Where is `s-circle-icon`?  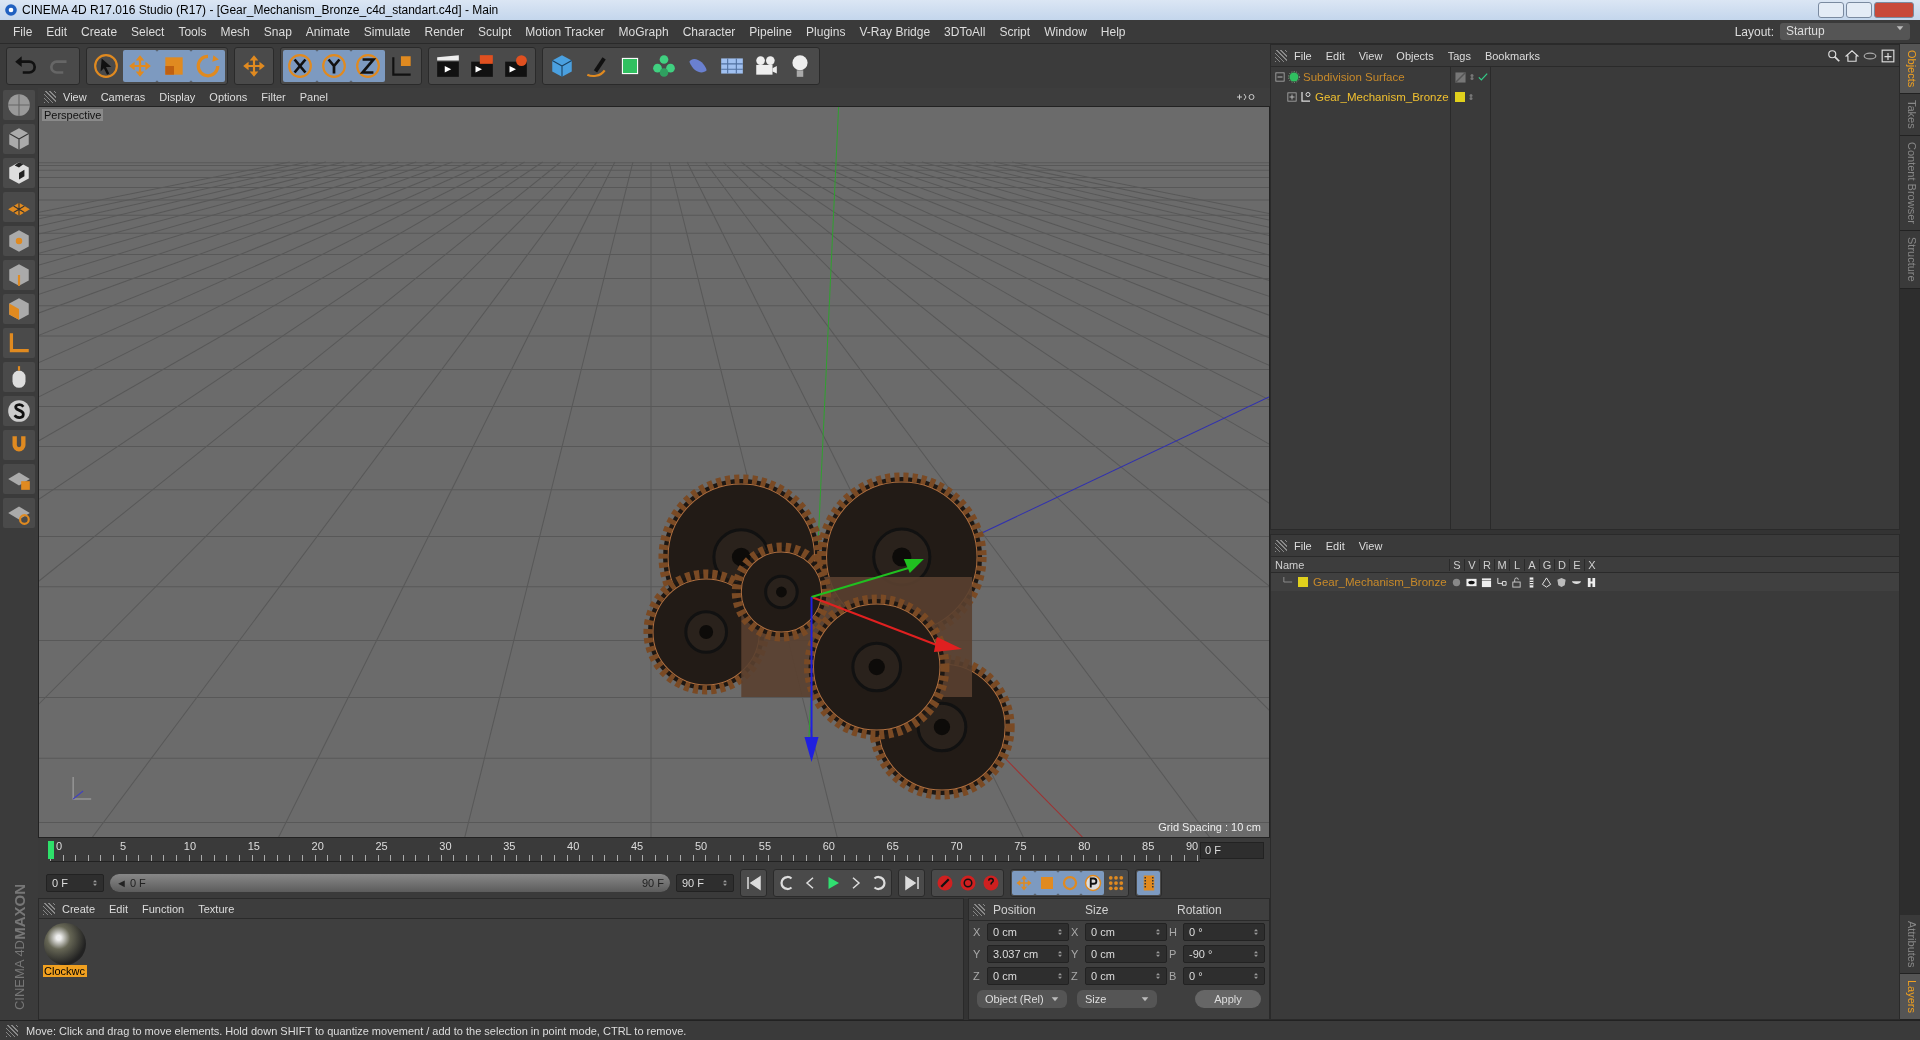
s-circle-icon is located at coordinates (19, 411).